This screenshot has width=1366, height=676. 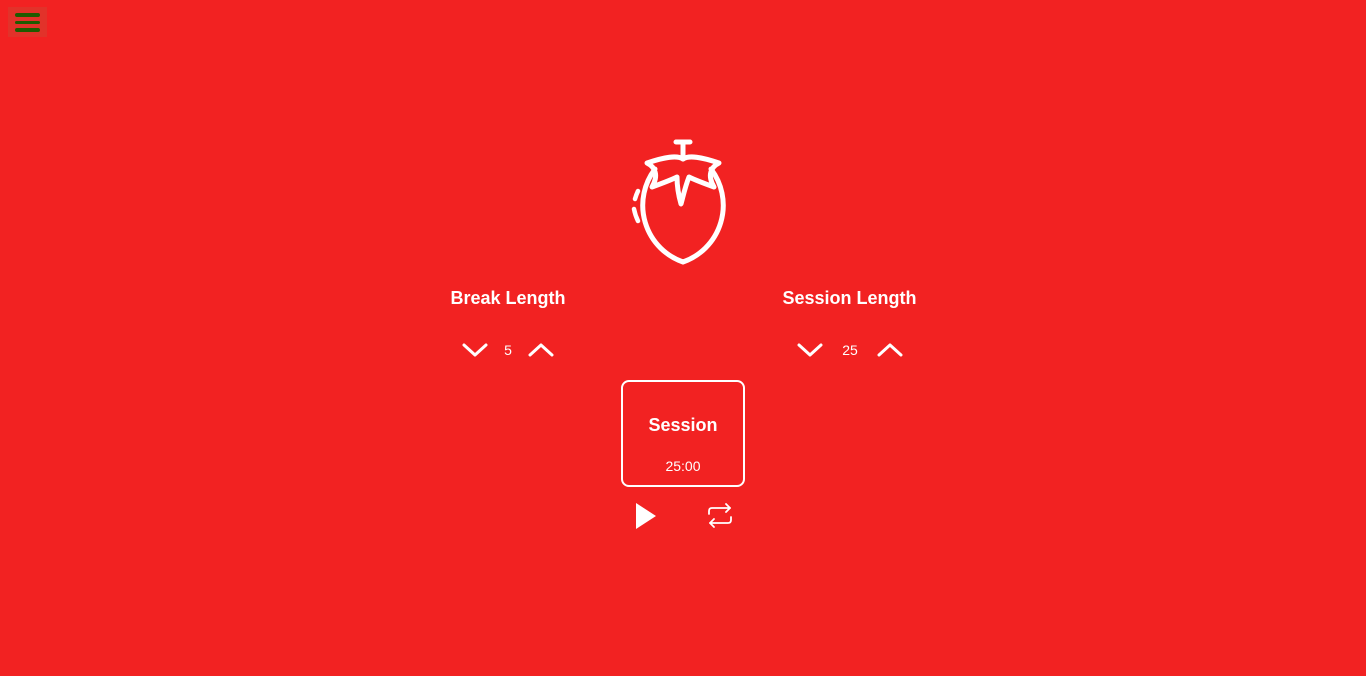 I want to click on session-length-value: 25, so click(x=850, y=350).